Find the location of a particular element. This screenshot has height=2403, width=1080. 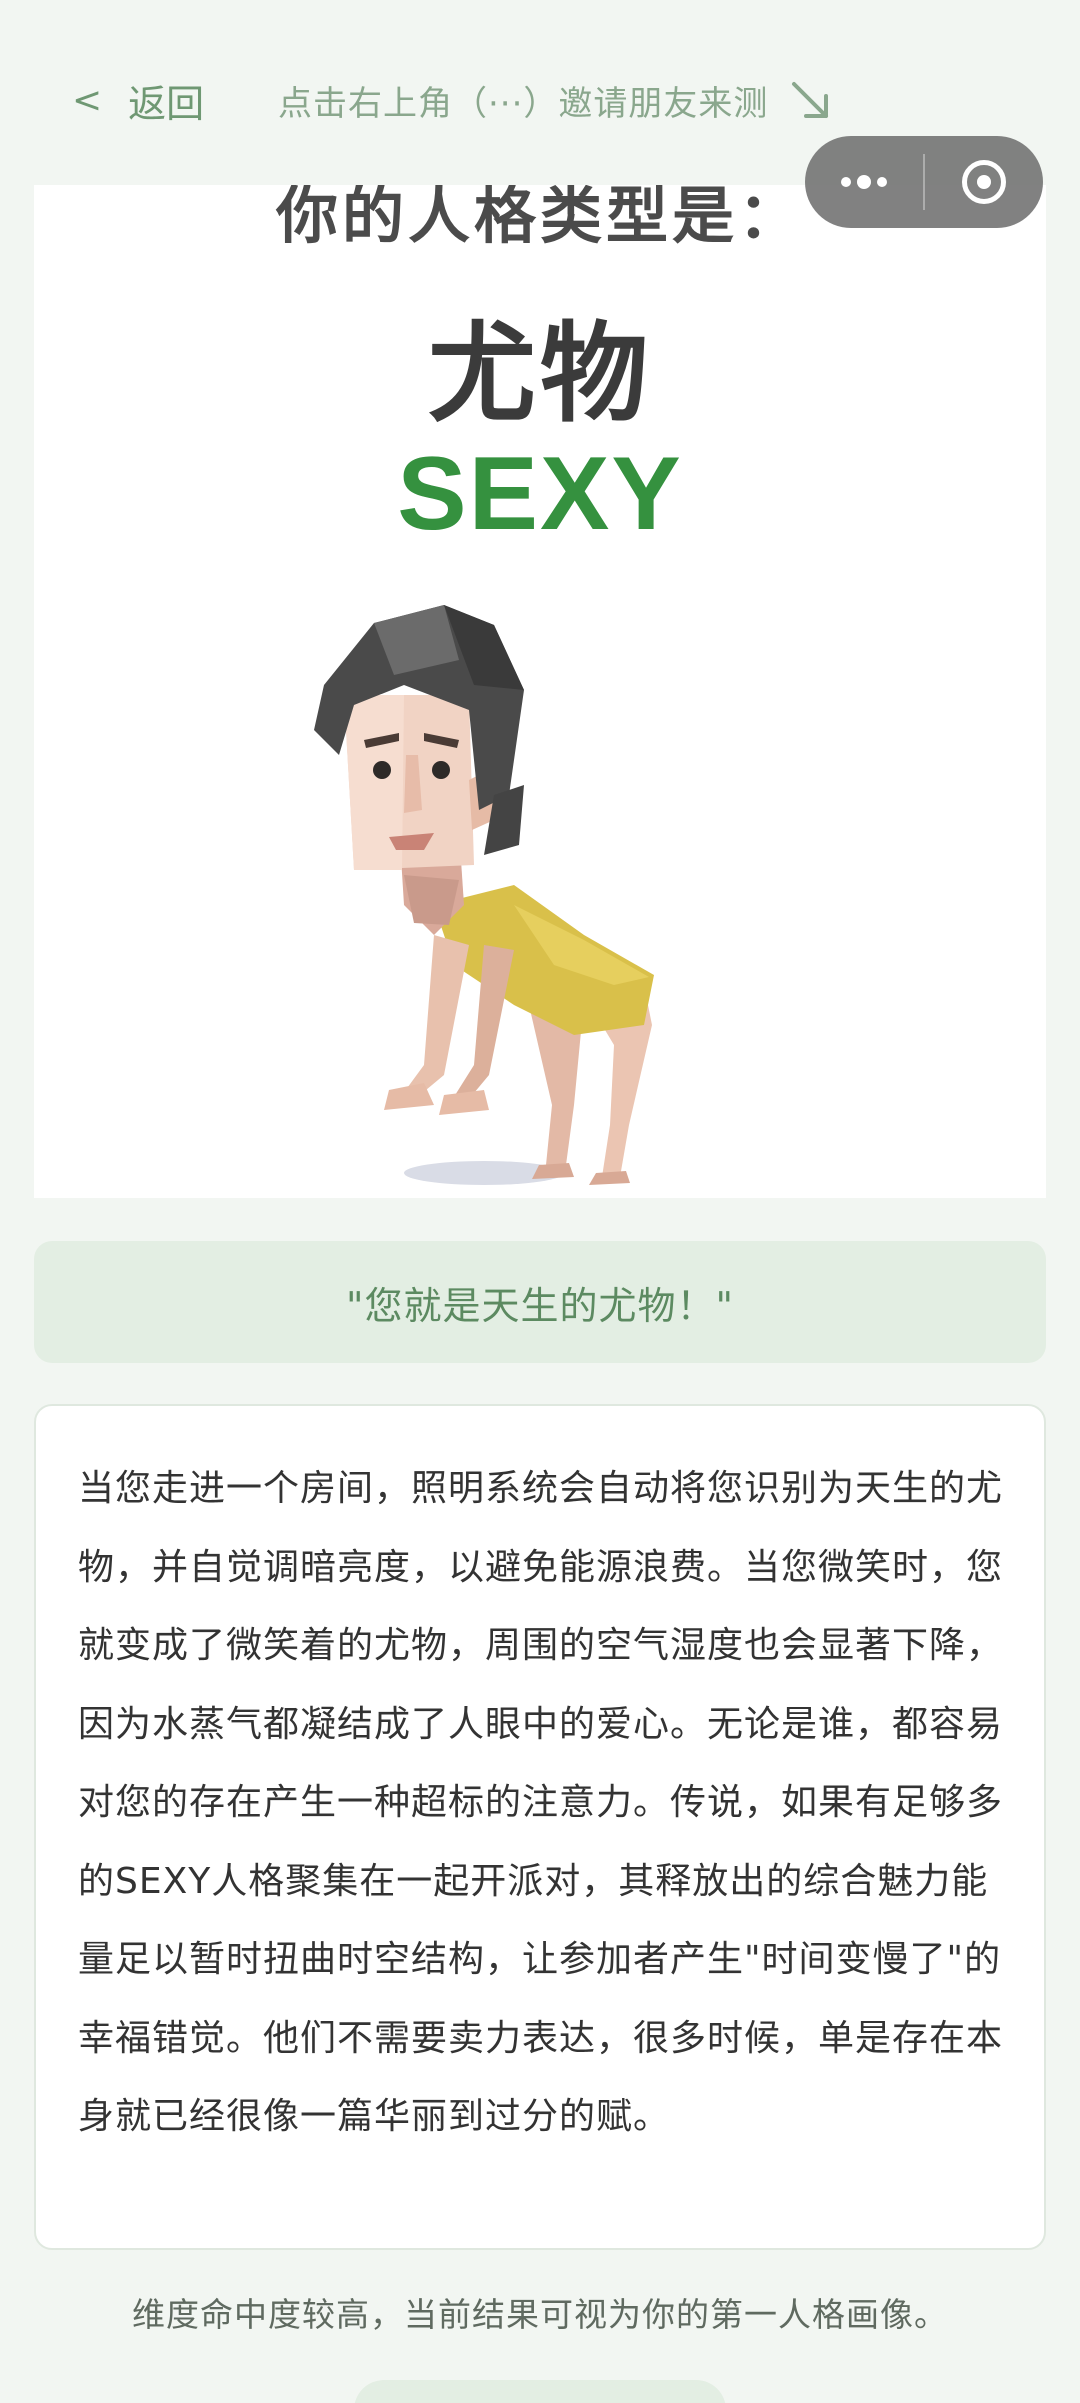

close-button is located at coordinates (984, 182).